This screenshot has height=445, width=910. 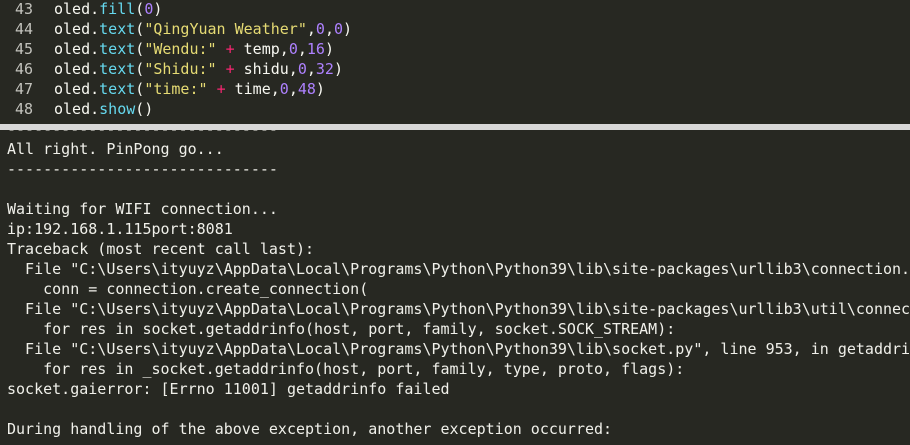 I want to click on console-line: conn = connection.create_connection(, so click(x=188, y=289).